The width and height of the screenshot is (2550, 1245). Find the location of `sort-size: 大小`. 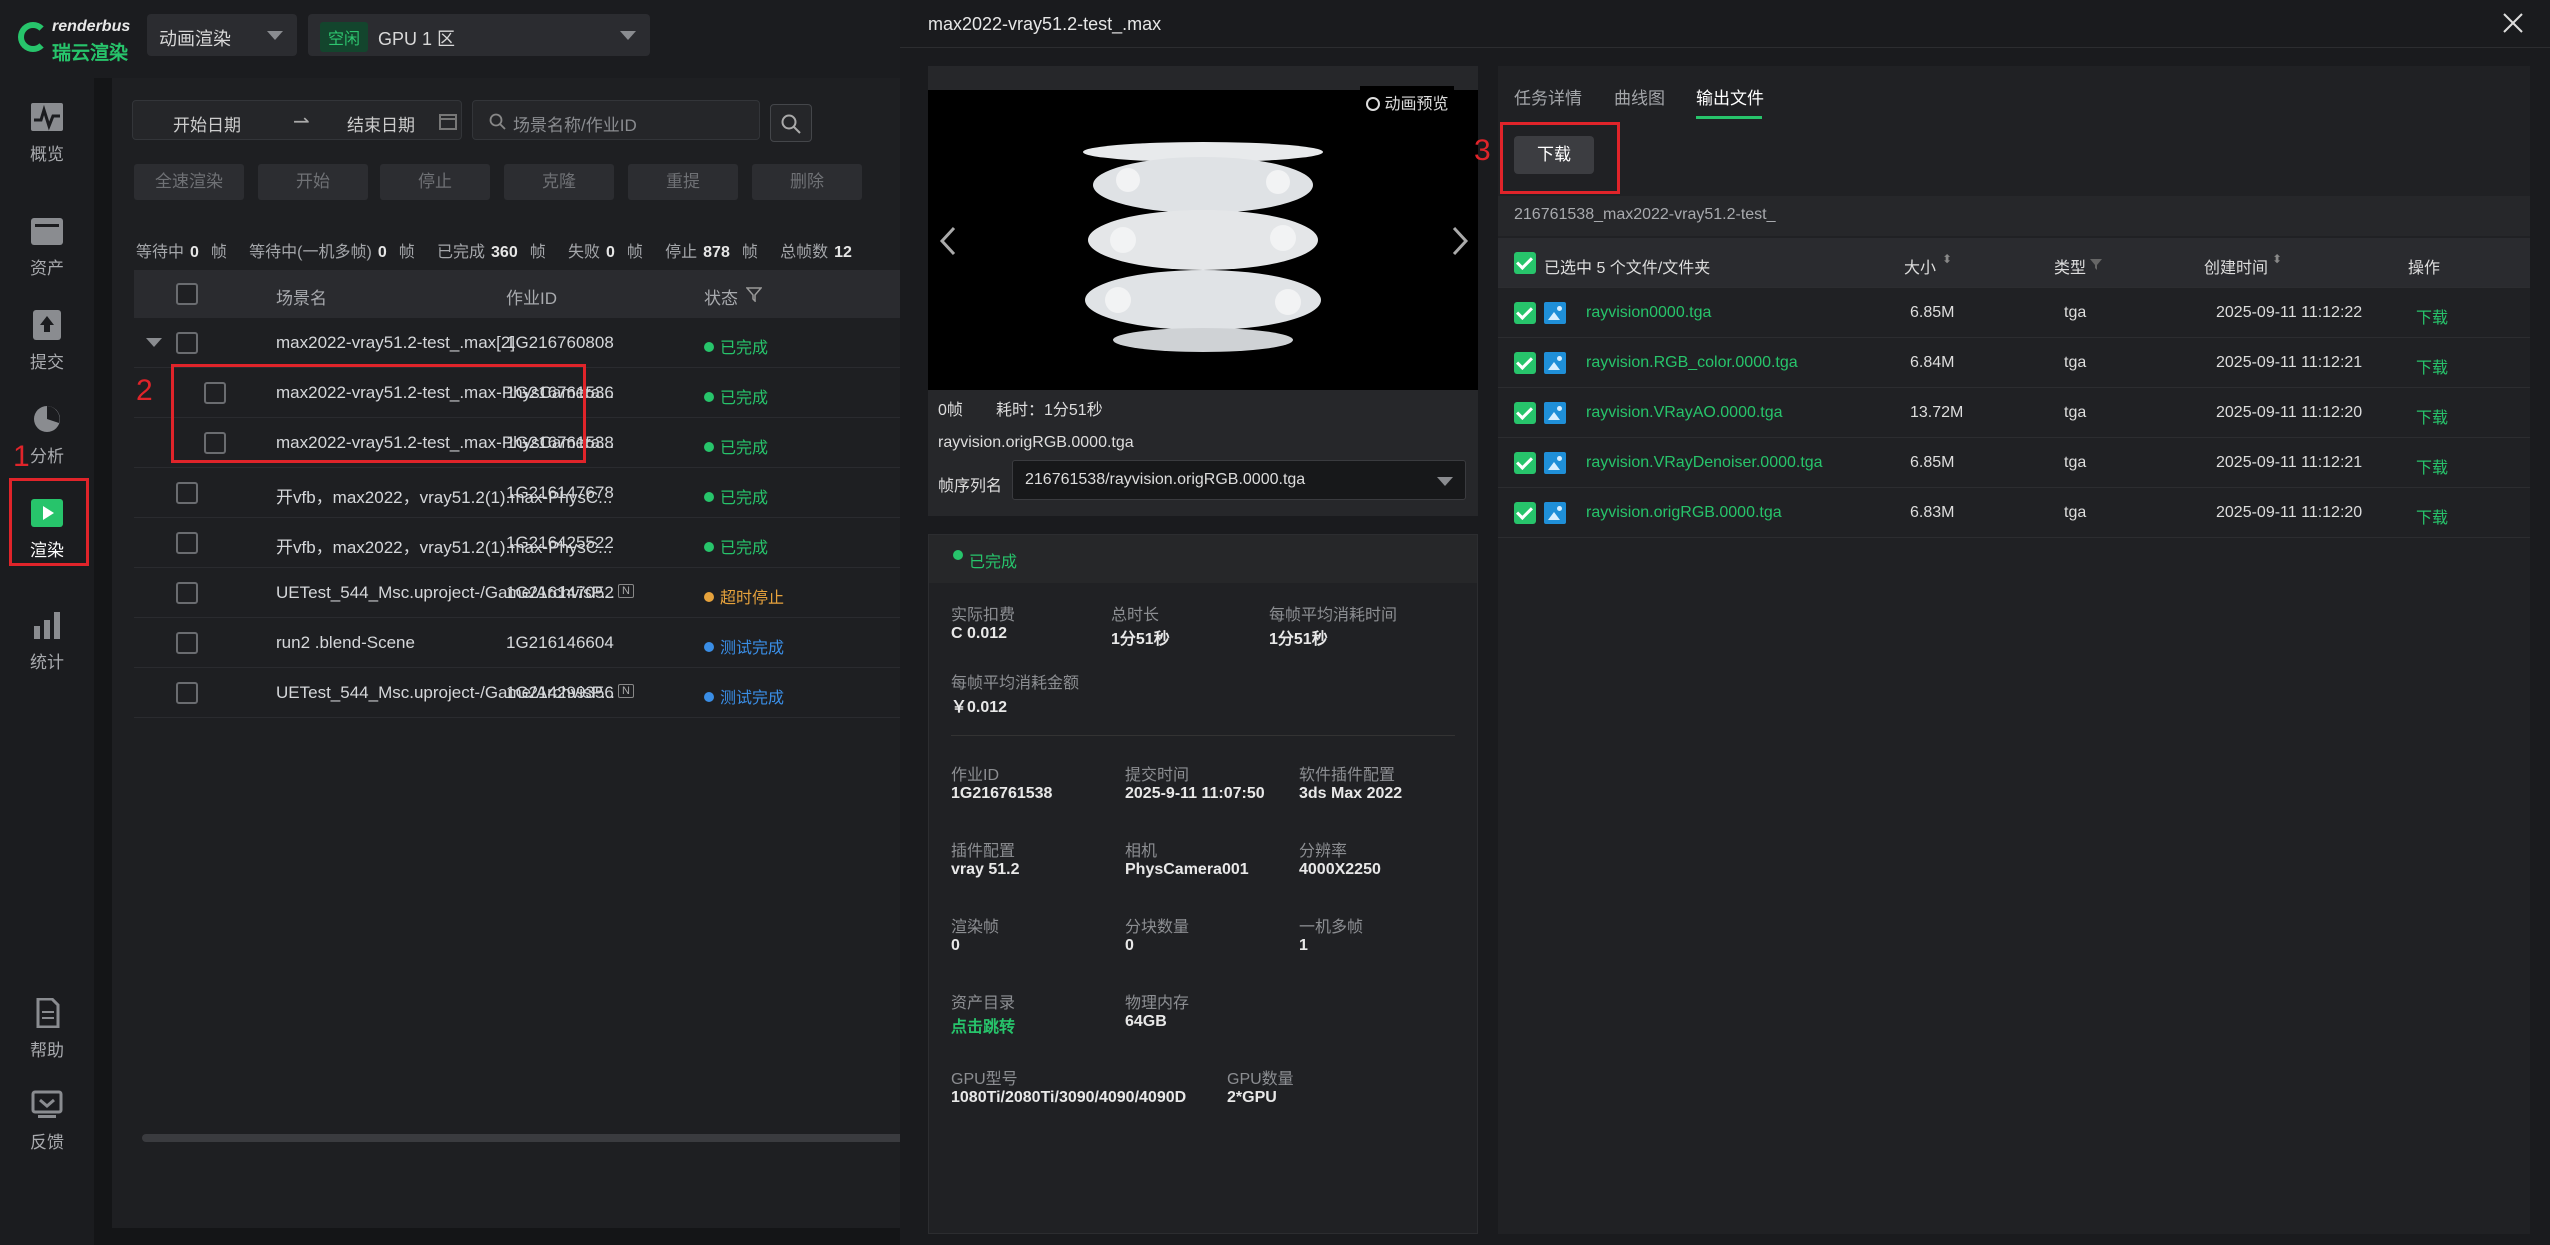

sort-size: 大小 is located at coordinates (1920, 266).